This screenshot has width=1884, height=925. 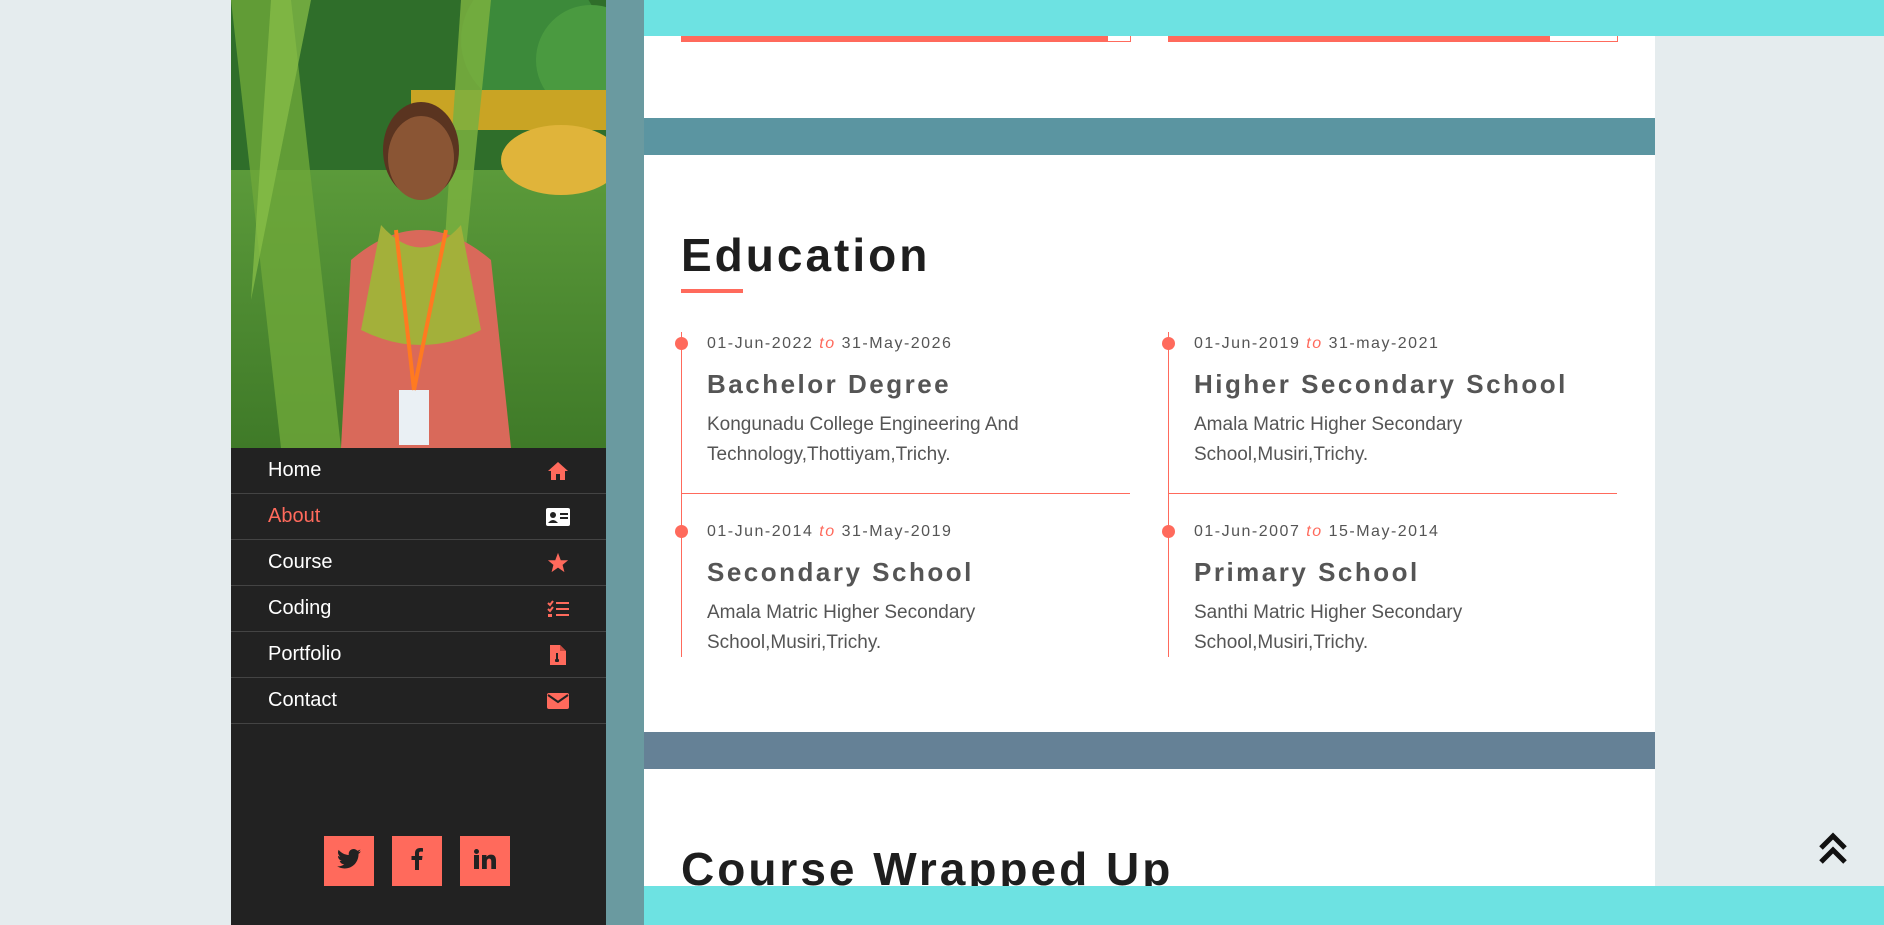 I want to click on list-check-icon, so click(x=558, y=609).